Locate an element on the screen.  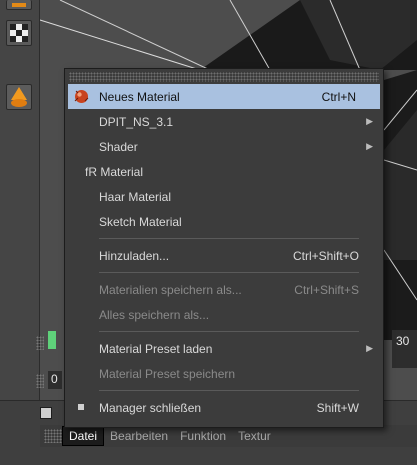
timeline-green-marker is located at coordinates (52, 340).